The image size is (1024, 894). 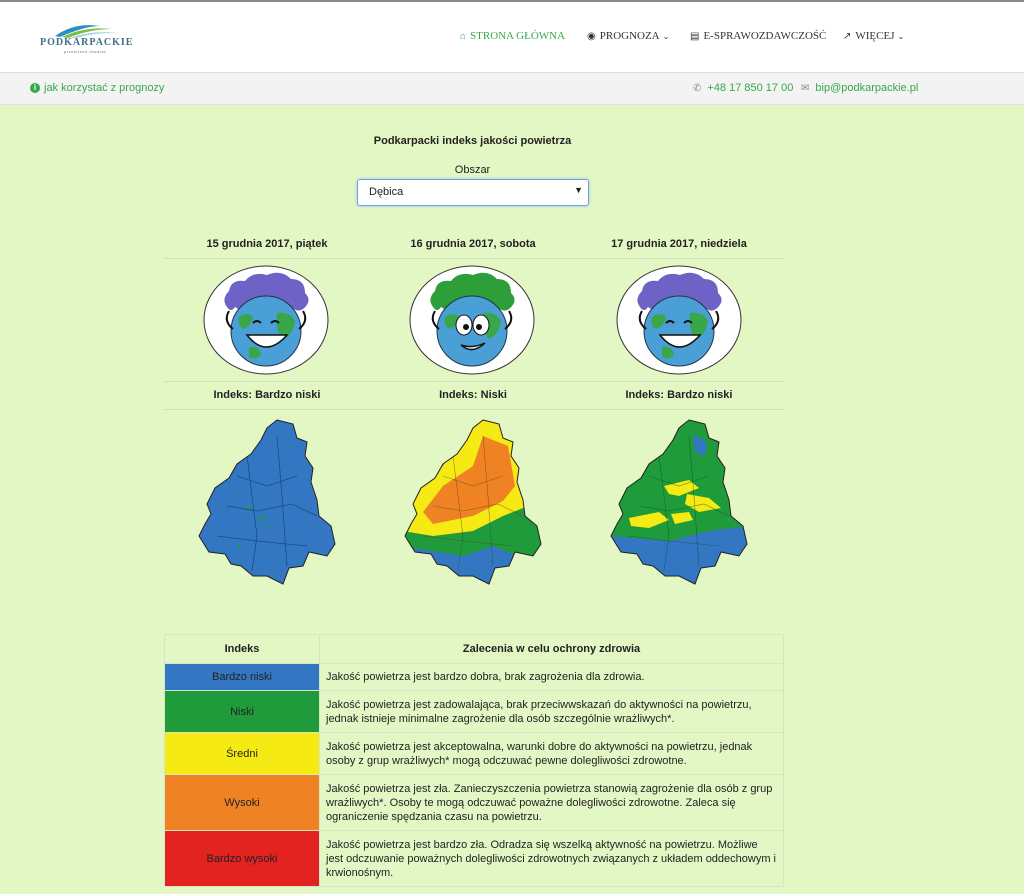 I want to click on region-map-day1, so click(x=267, y=501).